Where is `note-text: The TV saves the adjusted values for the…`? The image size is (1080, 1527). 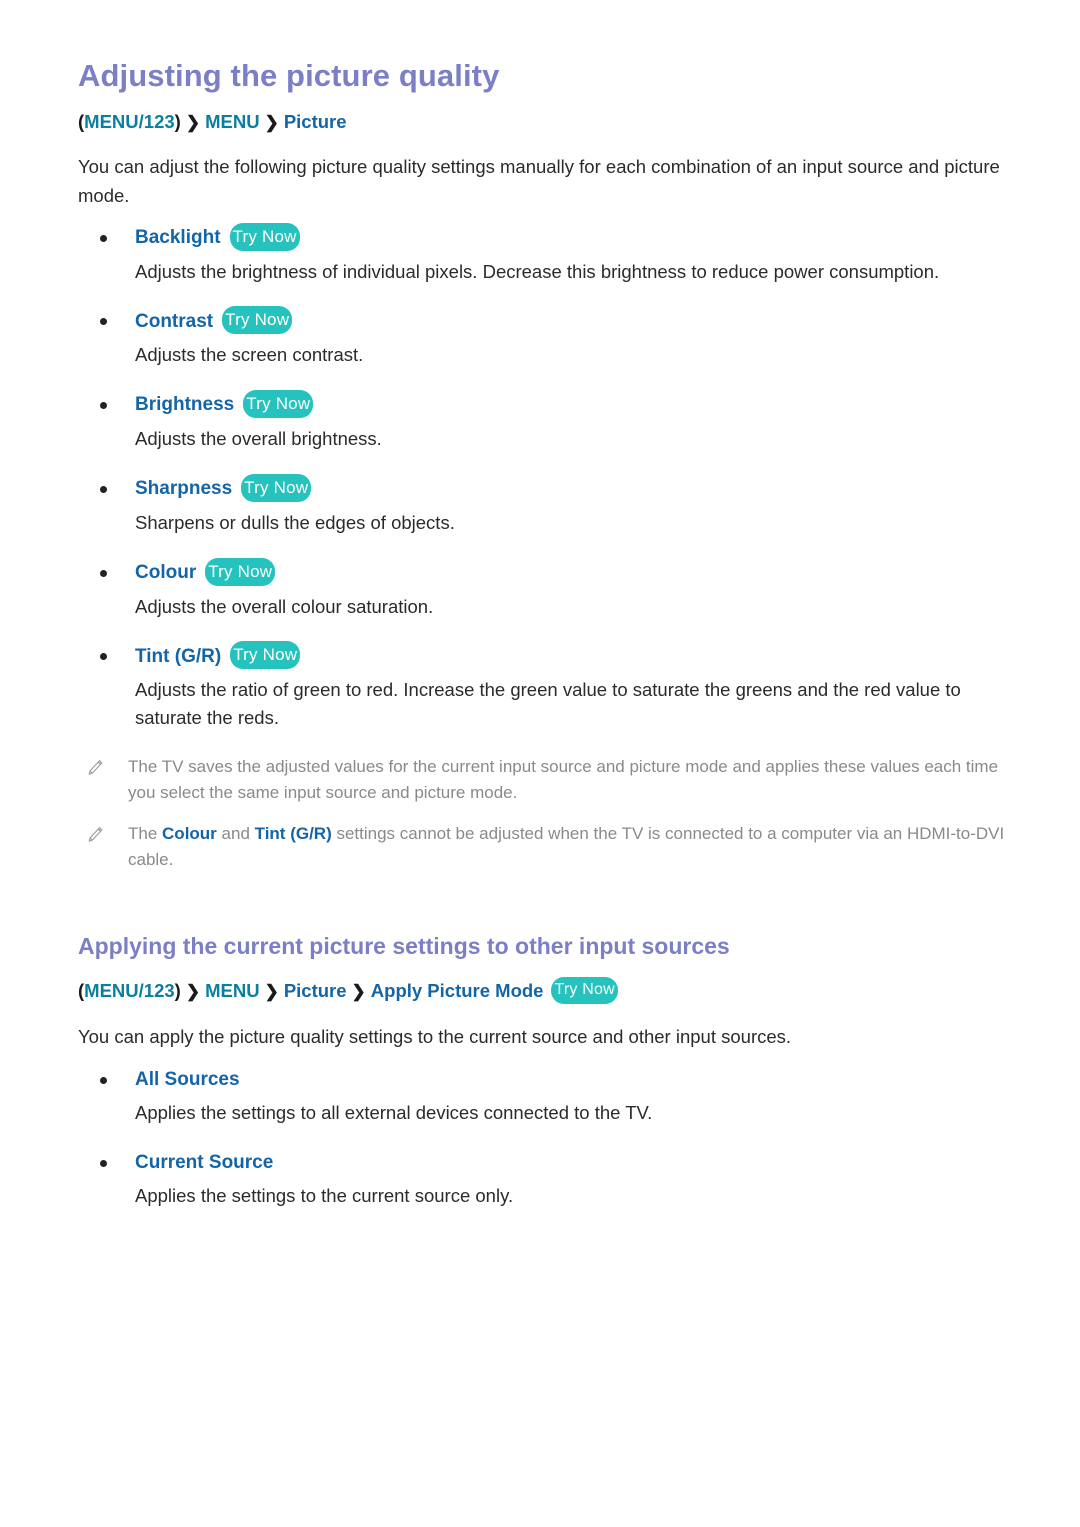
note-text: The TV saves the adjusted values for the… is located at coordinates (563, 779).